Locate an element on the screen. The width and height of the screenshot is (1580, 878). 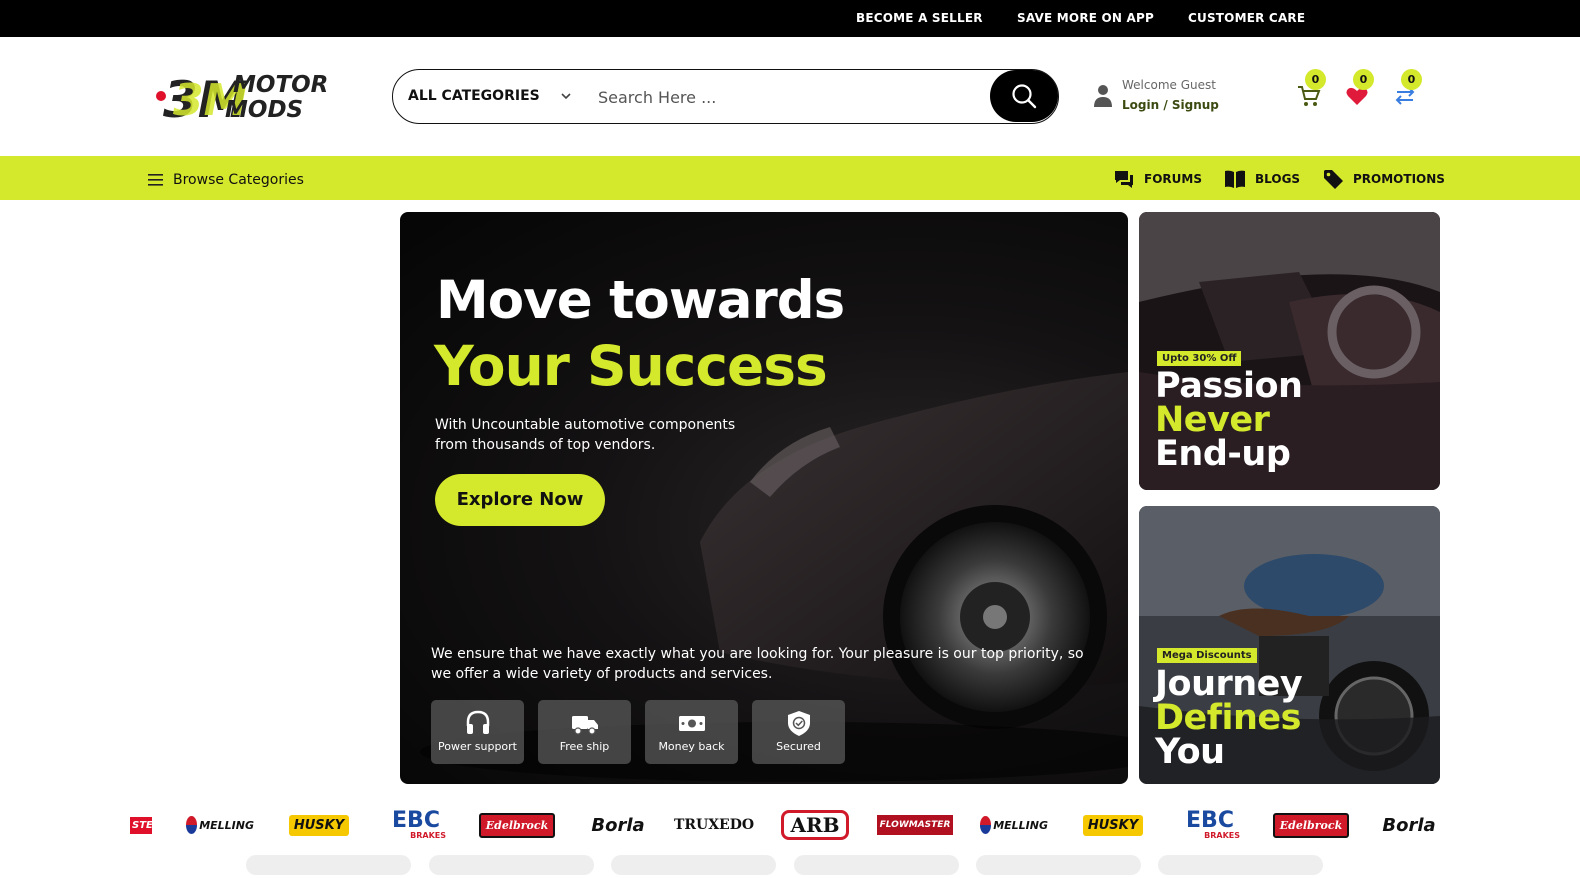
nav-forums-label: FORUMS is located at coordinates (1173, 179).